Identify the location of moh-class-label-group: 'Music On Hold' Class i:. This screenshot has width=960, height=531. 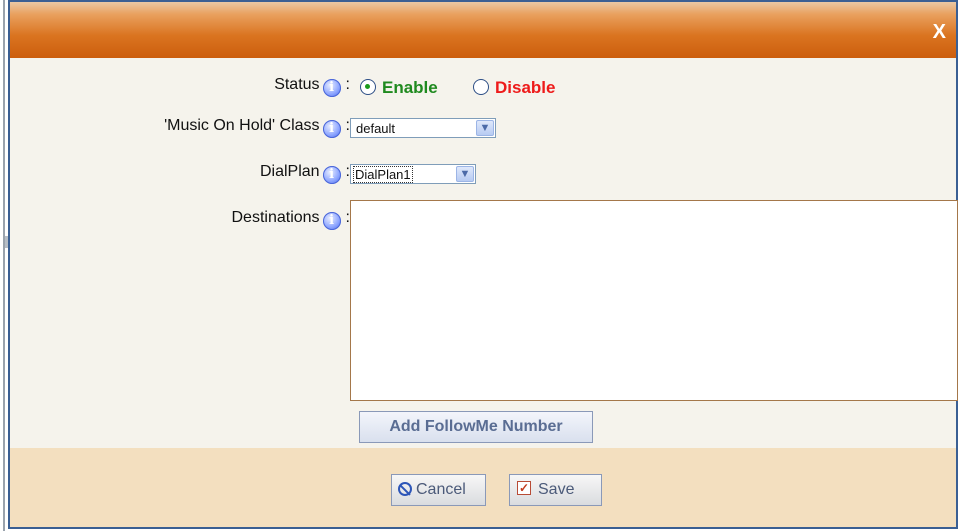
(257, 127).